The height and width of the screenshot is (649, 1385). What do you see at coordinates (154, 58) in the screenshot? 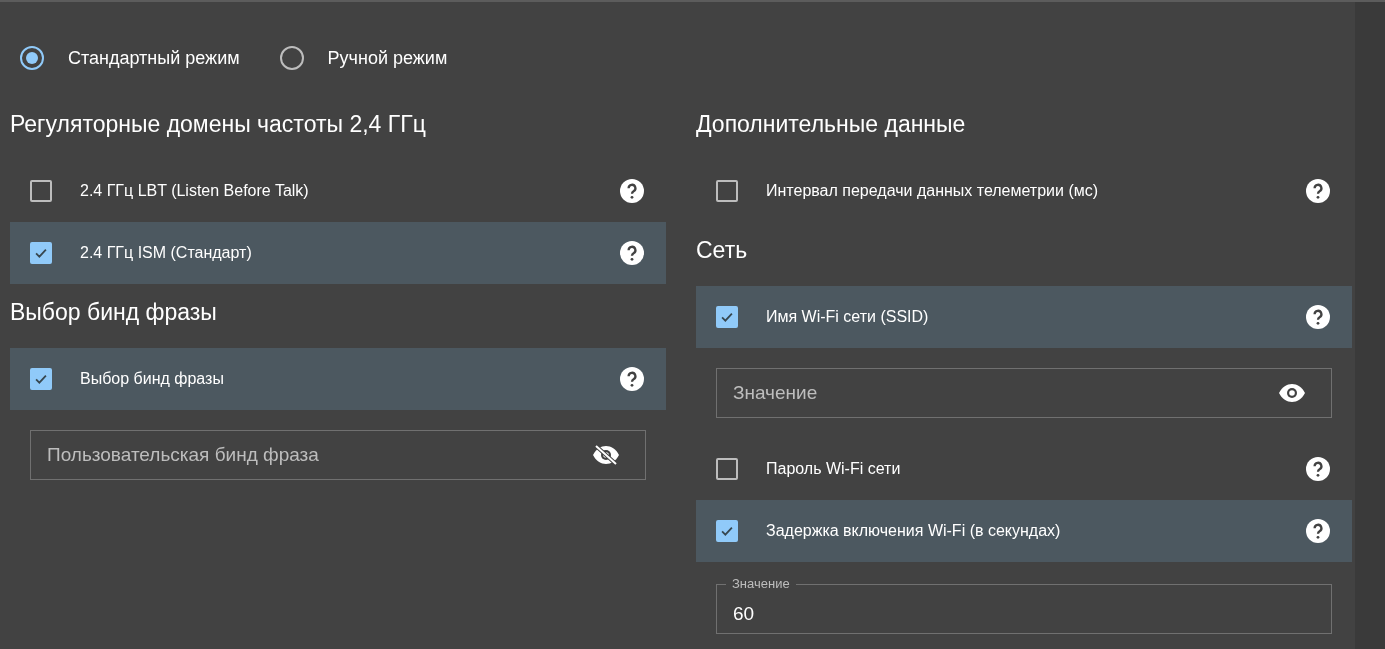
I see `radio-label: Стандартный режим` at bounding box center [154, 58].